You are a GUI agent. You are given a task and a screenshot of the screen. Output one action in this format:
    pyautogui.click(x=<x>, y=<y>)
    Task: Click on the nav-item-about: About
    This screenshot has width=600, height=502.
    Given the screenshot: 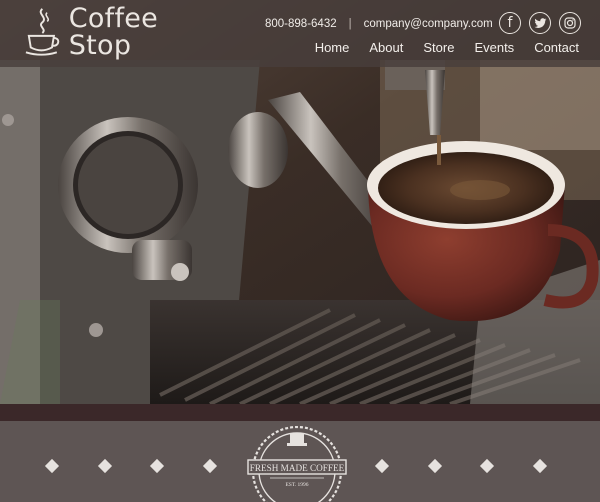 What is the action you would take?
    pyautogui.click(x=386, y=48)
    